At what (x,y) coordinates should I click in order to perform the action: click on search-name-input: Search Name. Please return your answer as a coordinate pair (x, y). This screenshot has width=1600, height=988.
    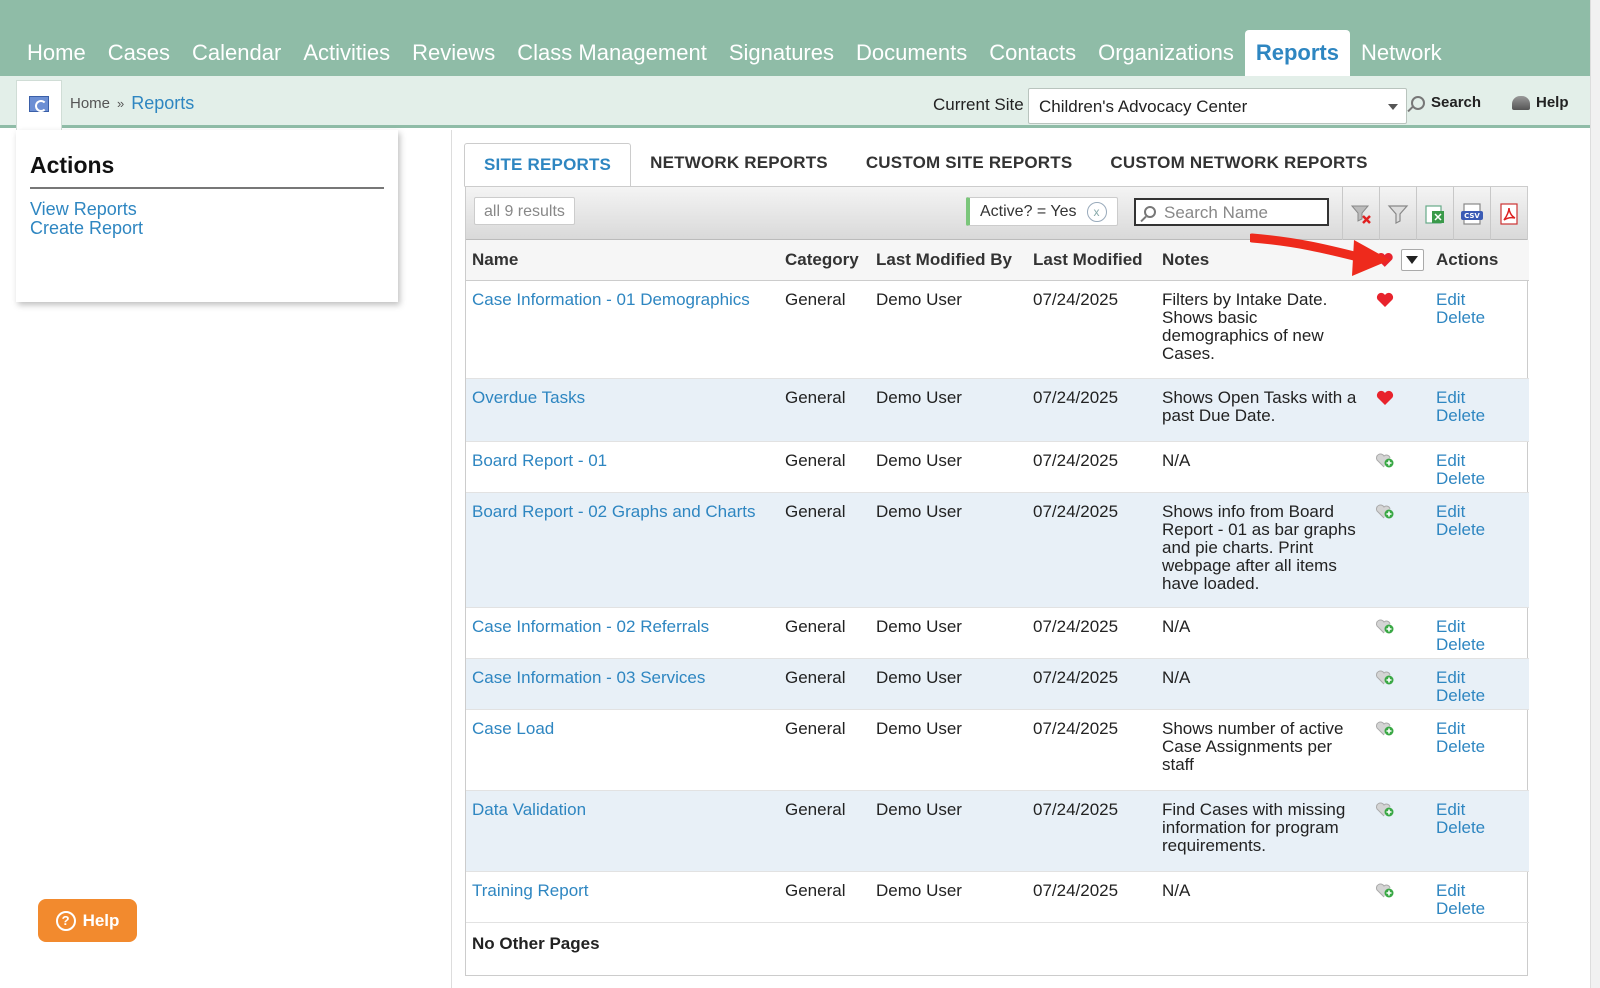
    Looking at the image, I should click on (1231, 212).